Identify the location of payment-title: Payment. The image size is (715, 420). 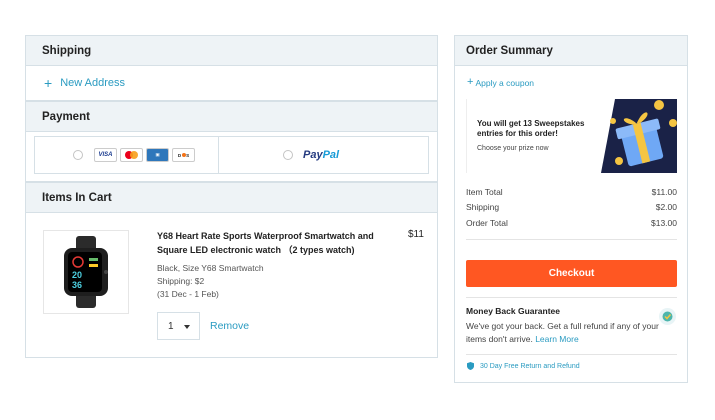
(66, 116).